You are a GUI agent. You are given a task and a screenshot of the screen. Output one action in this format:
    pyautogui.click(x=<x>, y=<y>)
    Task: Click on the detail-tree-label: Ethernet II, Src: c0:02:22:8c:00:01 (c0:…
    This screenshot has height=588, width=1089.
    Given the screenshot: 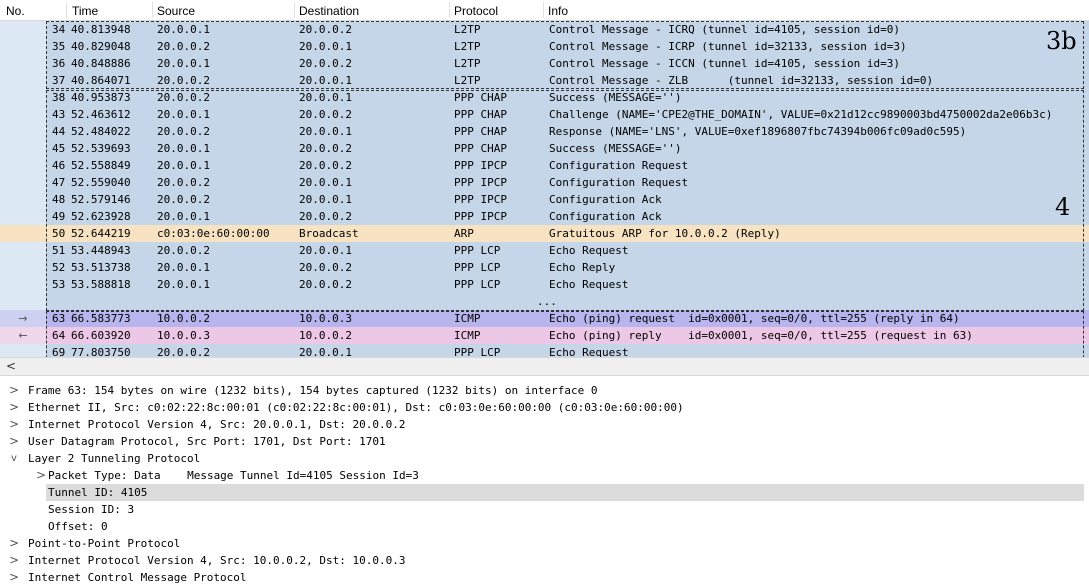 What is the action you would take?
    pyautogui.click(x=356, y=407)
    